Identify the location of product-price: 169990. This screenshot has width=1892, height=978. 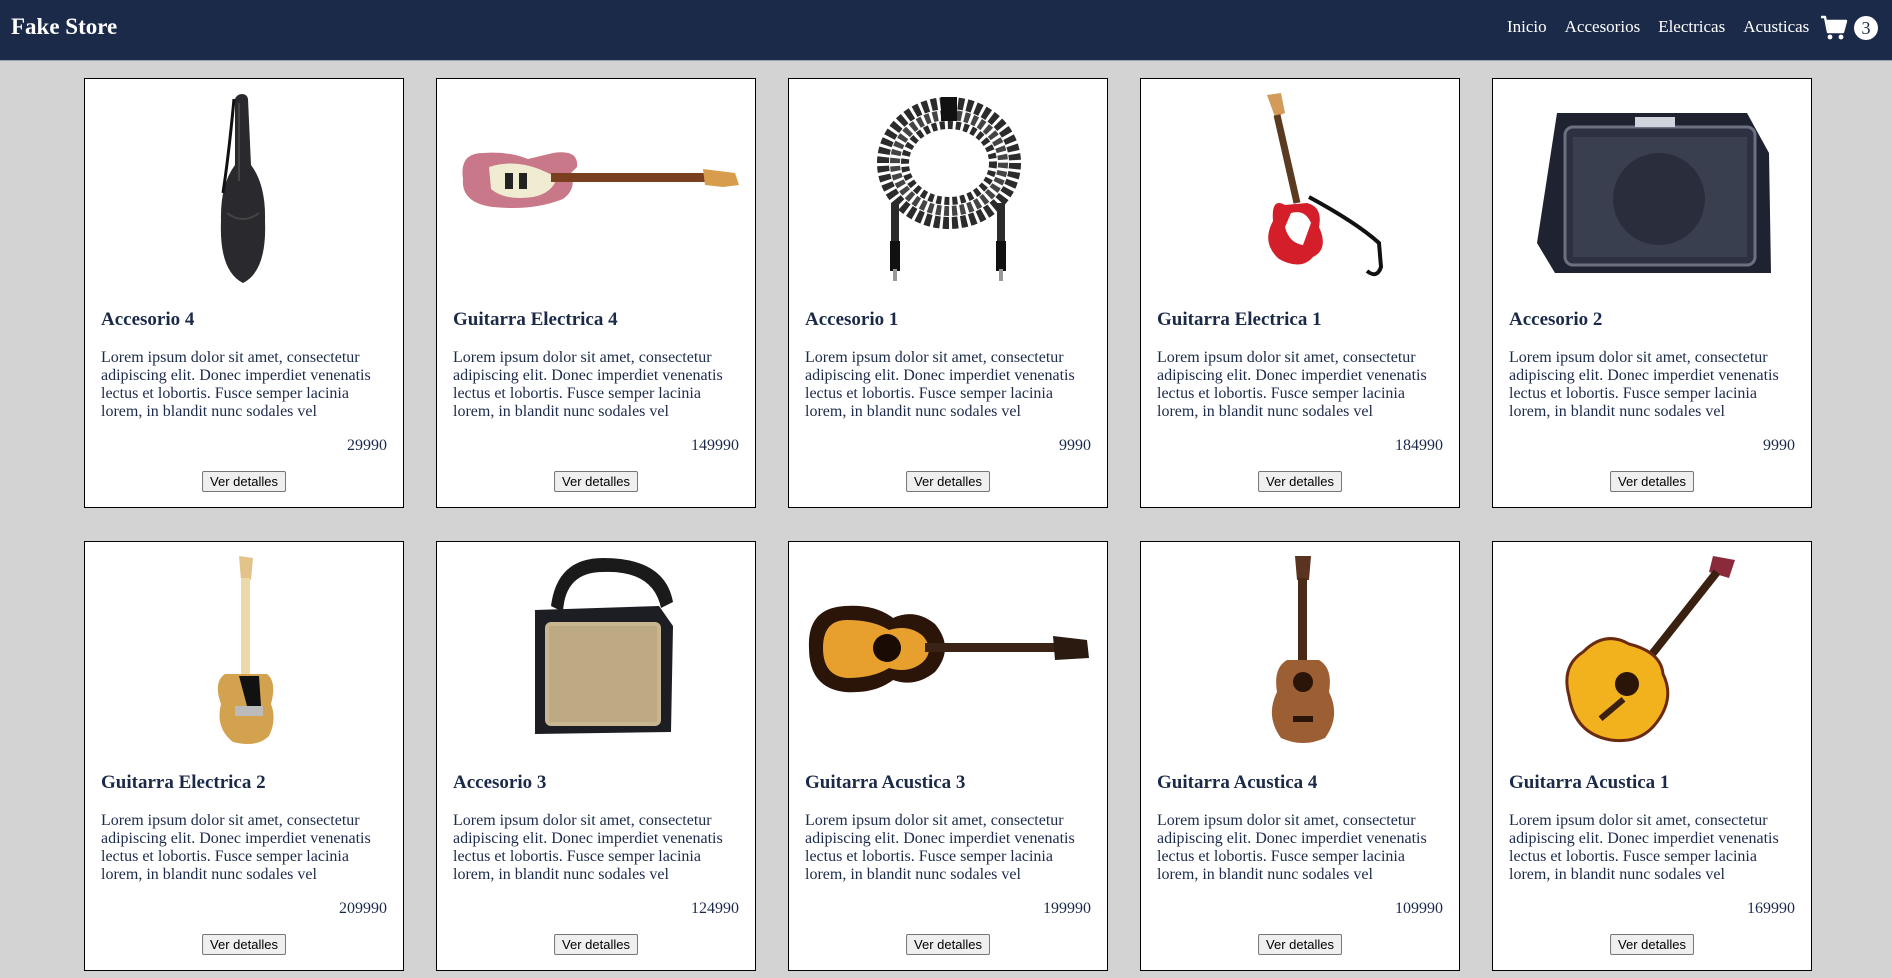
(1771, 908).